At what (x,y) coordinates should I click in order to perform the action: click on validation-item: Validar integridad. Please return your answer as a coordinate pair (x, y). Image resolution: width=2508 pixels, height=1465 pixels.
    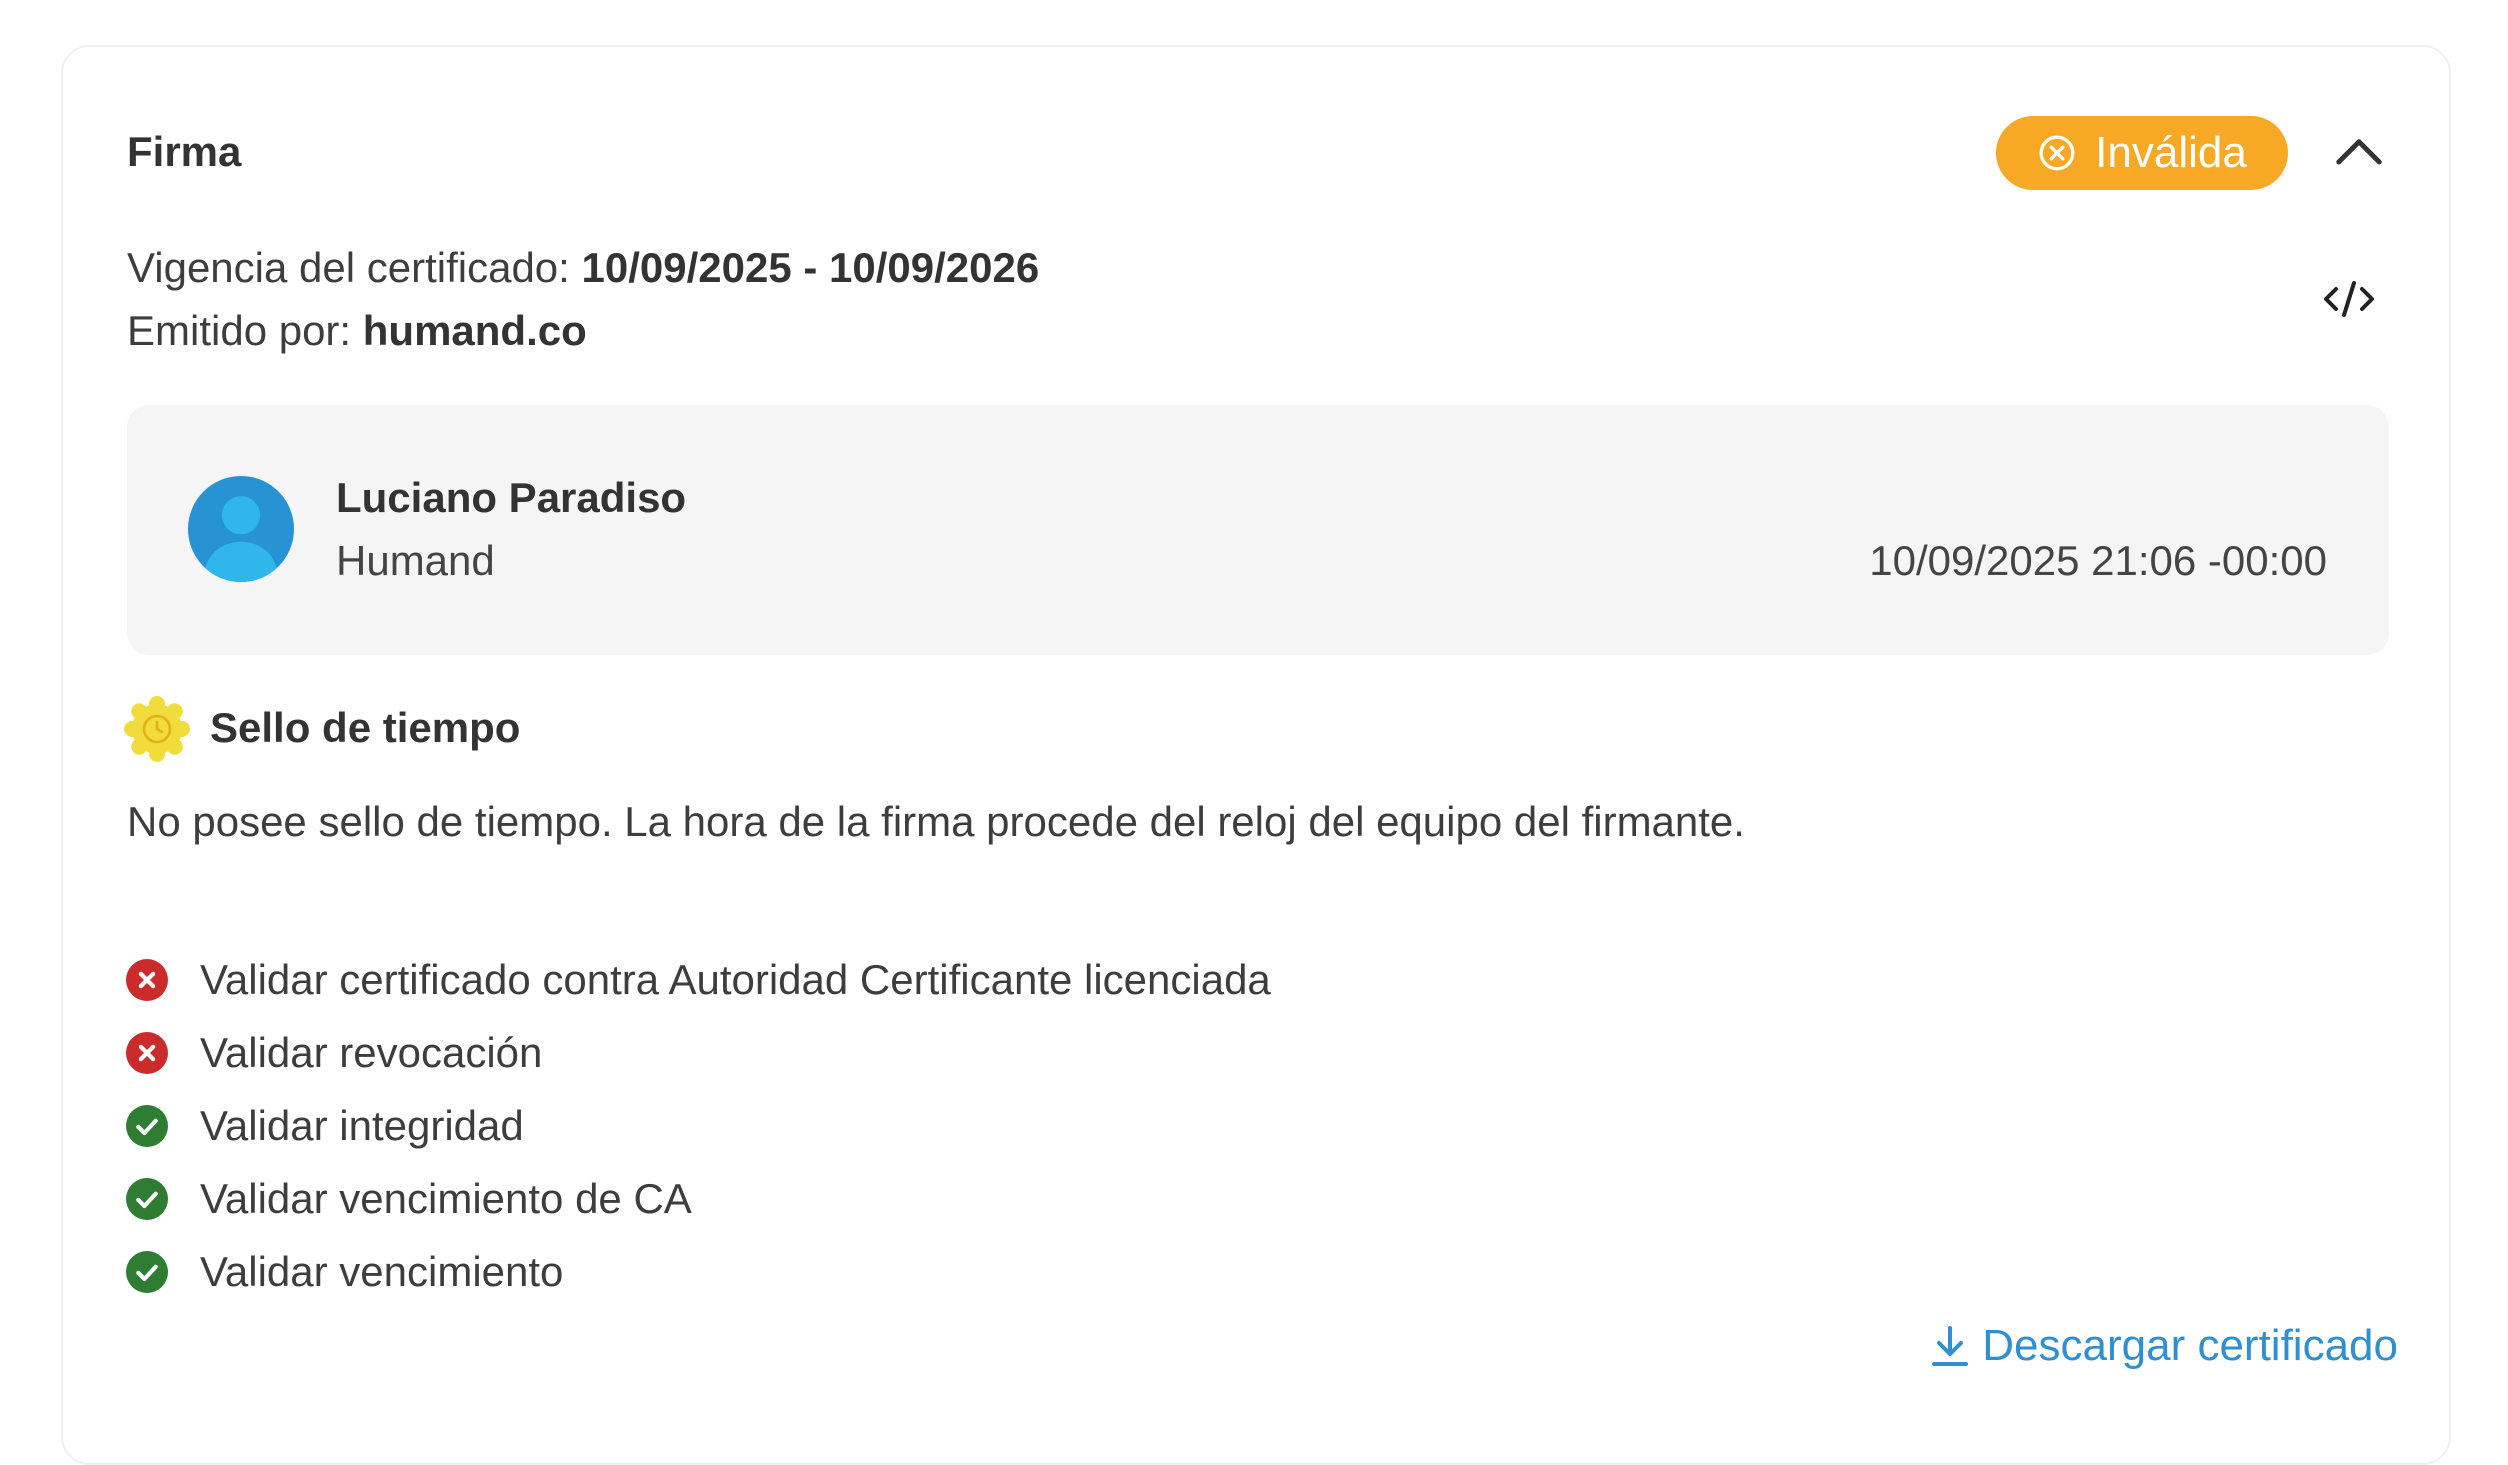
    Looking at the image, I should click on (698, 1125).